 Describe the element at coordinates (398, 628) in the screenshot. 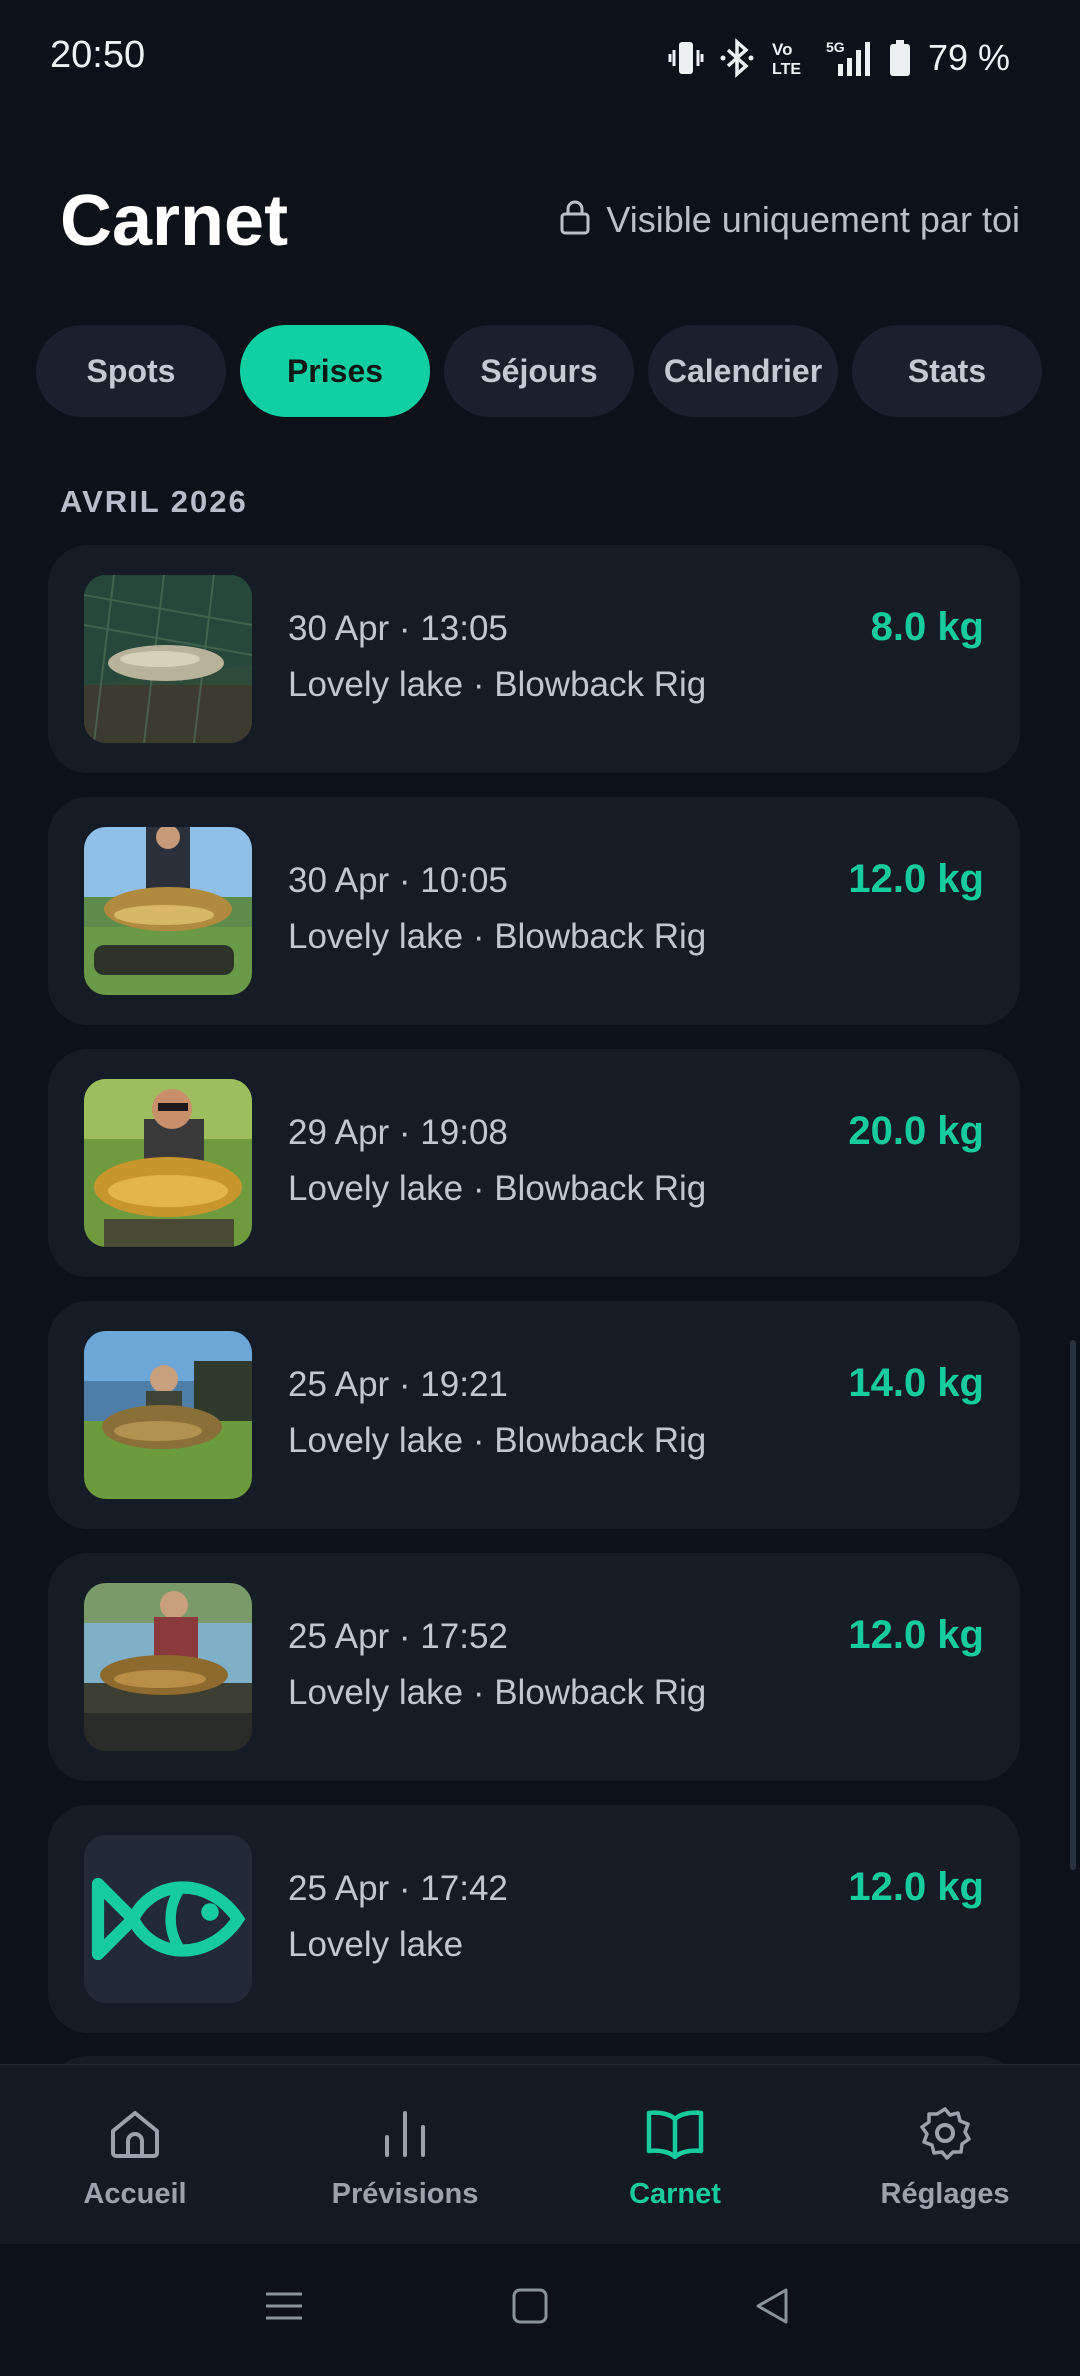

I see `catch-date: 30 Apr · 13:05` at that location.